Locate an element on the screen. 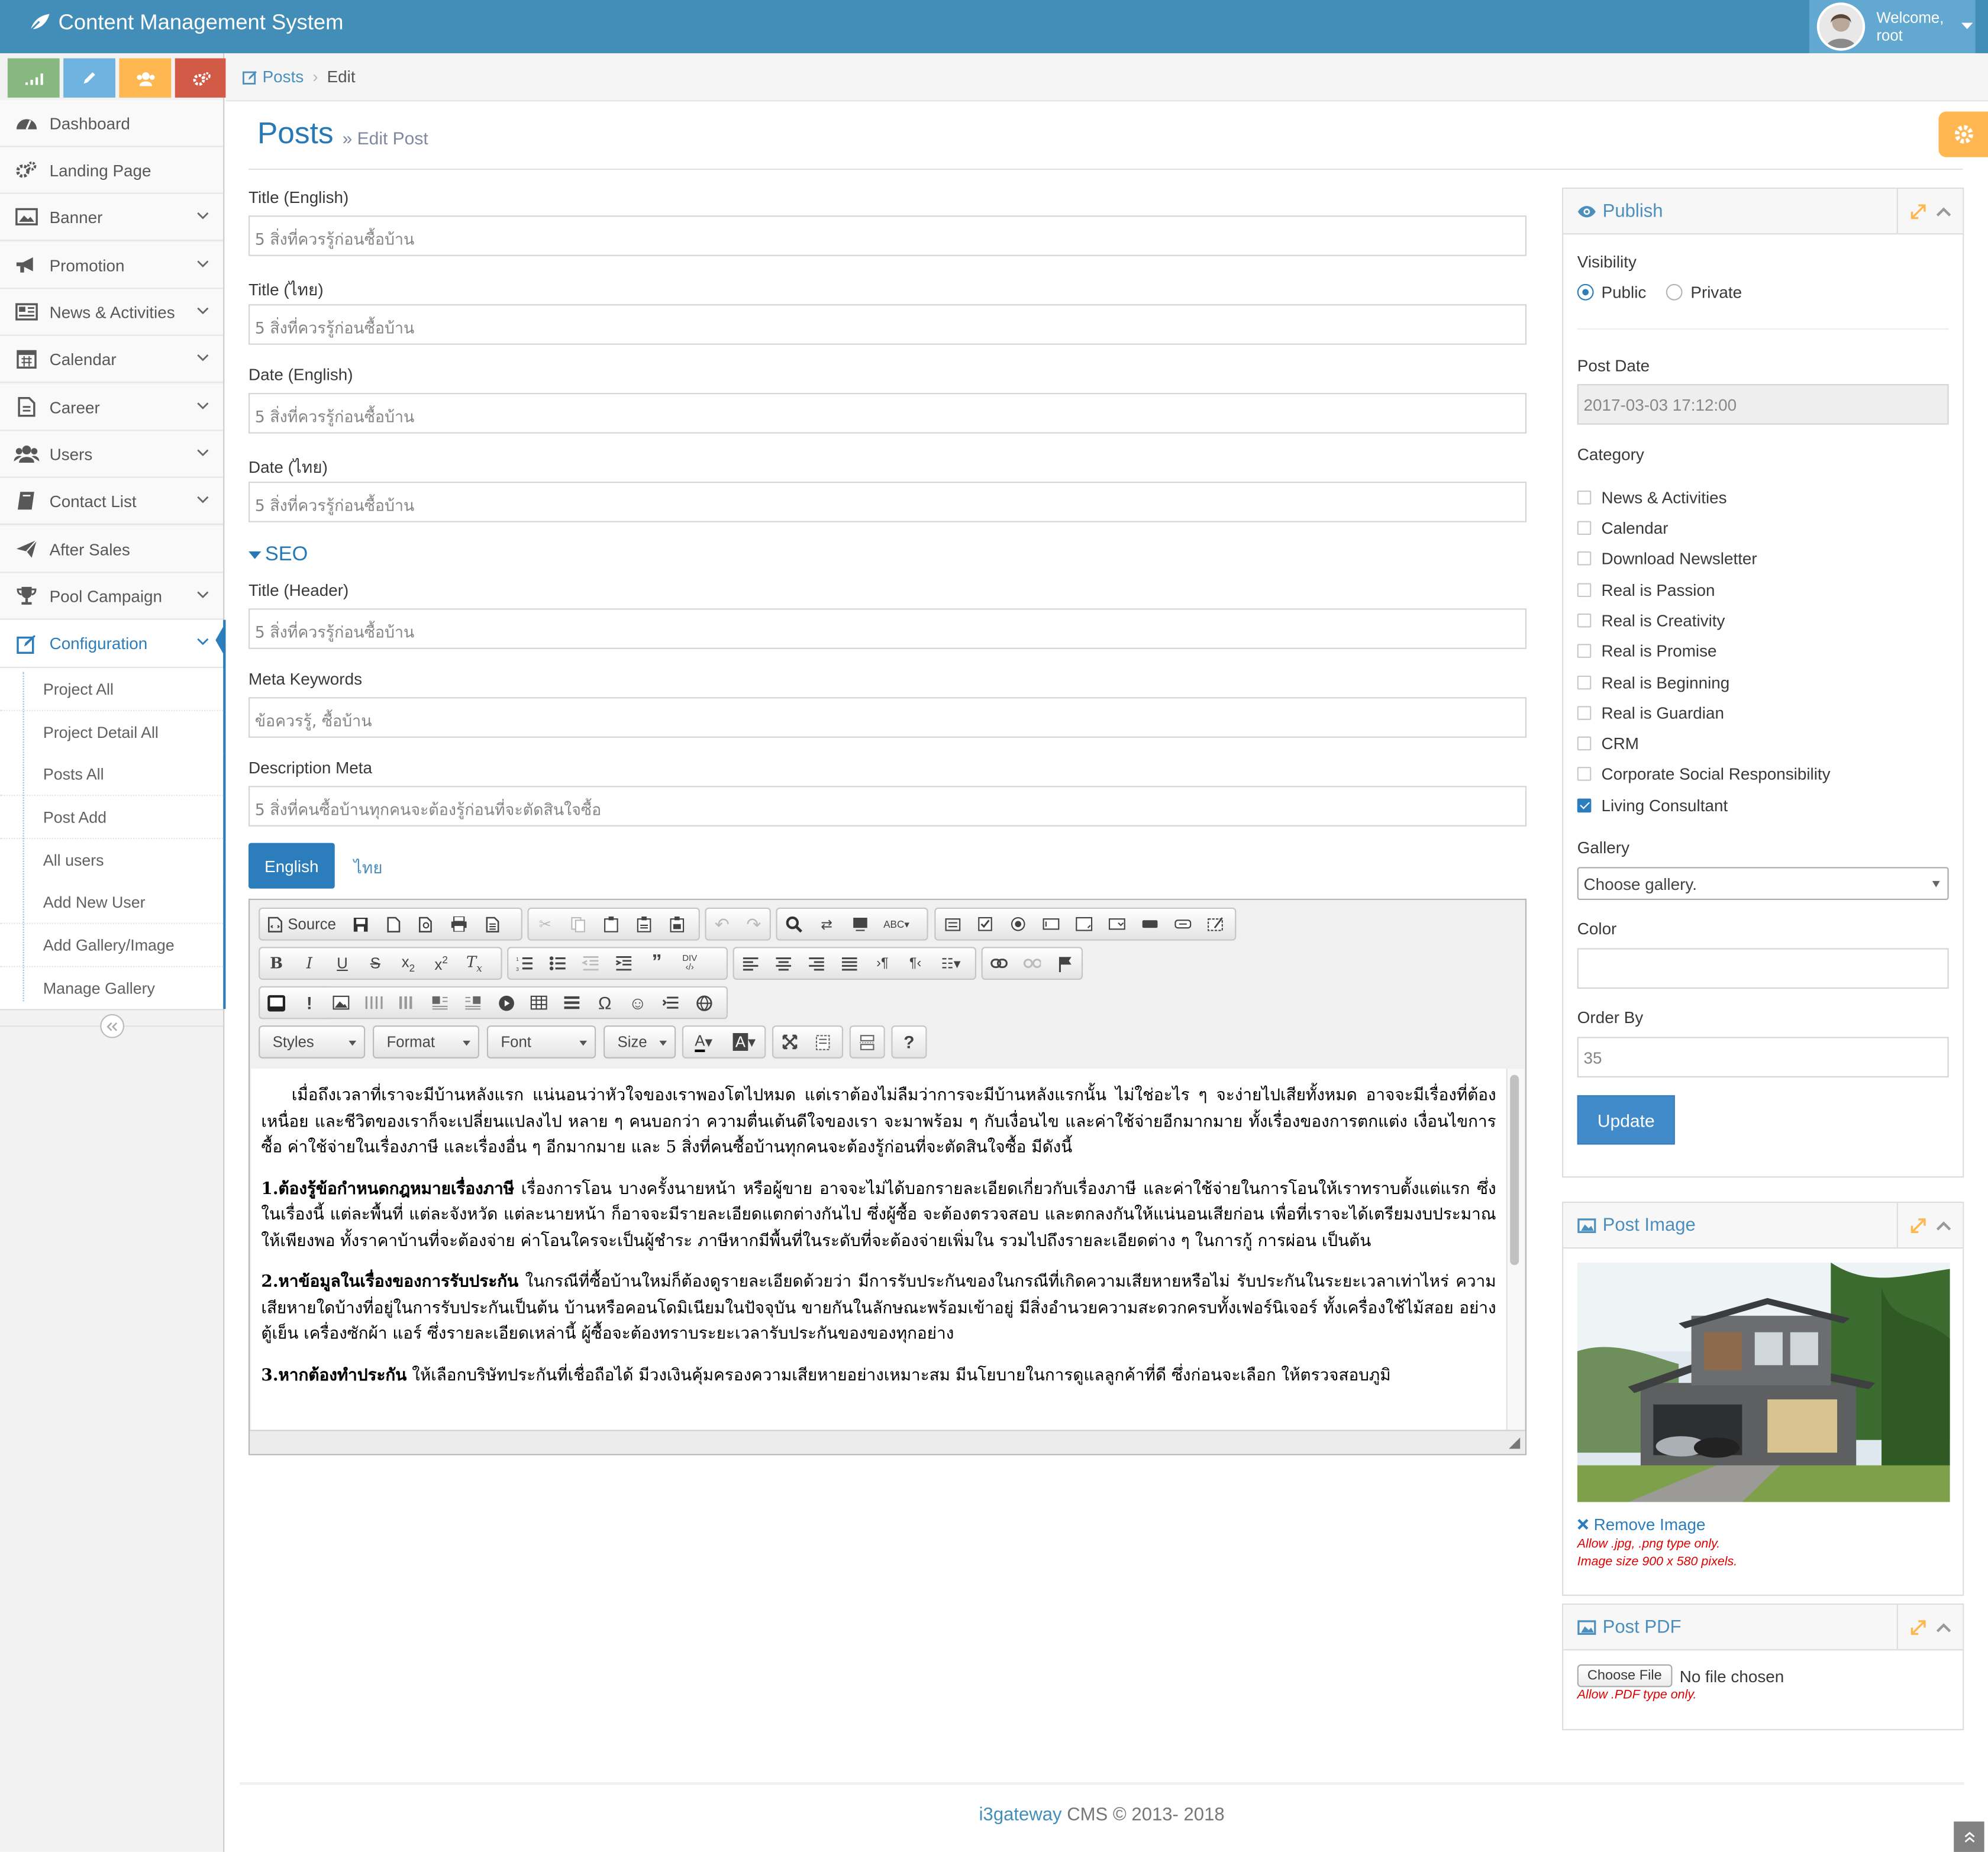 Image resolution: width=1988 pixels, height=1852 pixels. columns2-button is located at coordinates (407, 1003).